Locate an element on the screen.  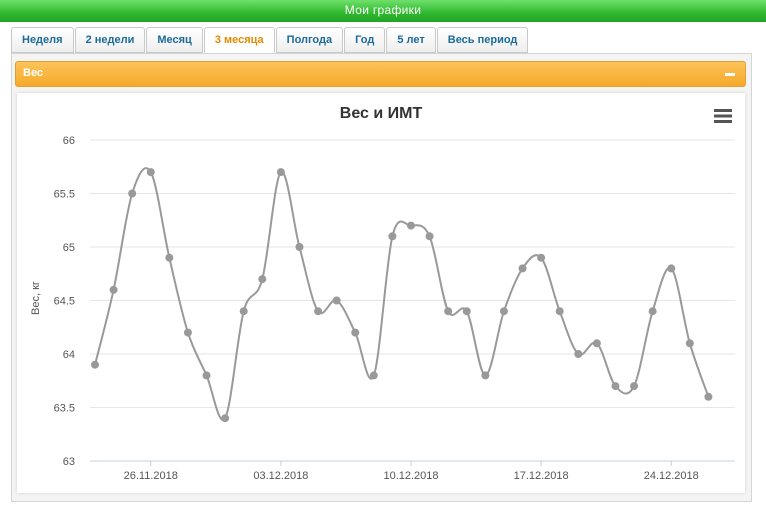
chart-title: Вес и ИМТ is located at coordinates (381, 113).